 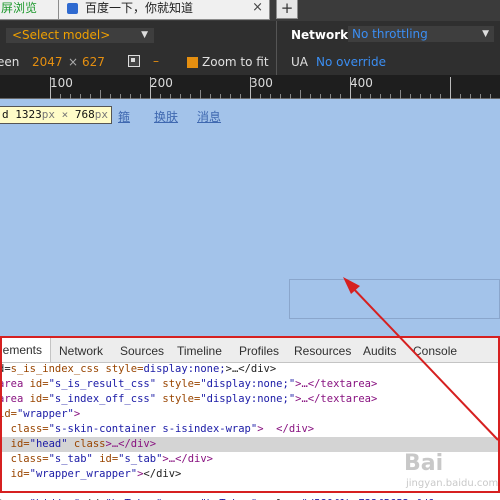 I want to click on highlighted-element-box, so click(x=394, y=299).